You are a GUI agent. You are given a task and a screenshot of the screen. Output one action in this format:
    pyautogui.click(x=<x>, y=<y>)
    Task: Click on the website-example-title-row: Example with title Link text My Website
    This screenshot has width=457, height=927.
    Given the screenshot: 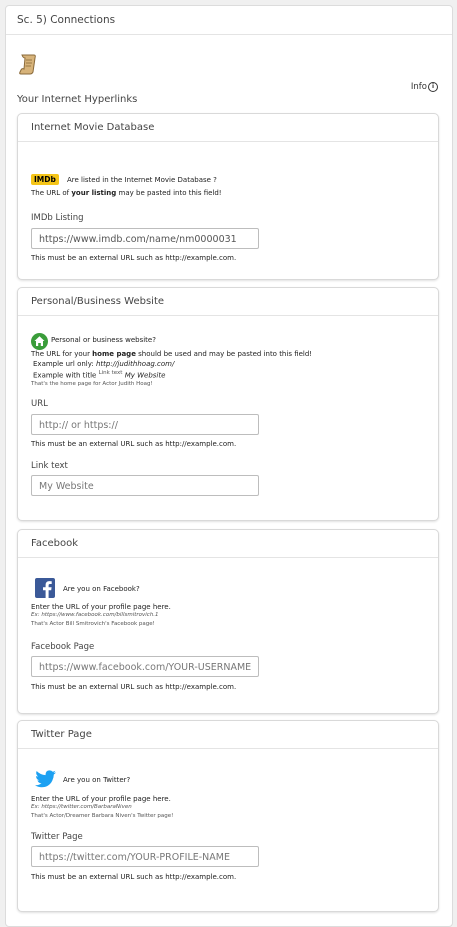 What is the action you would take?
    pyautogui.click(x=99, y=374)
    